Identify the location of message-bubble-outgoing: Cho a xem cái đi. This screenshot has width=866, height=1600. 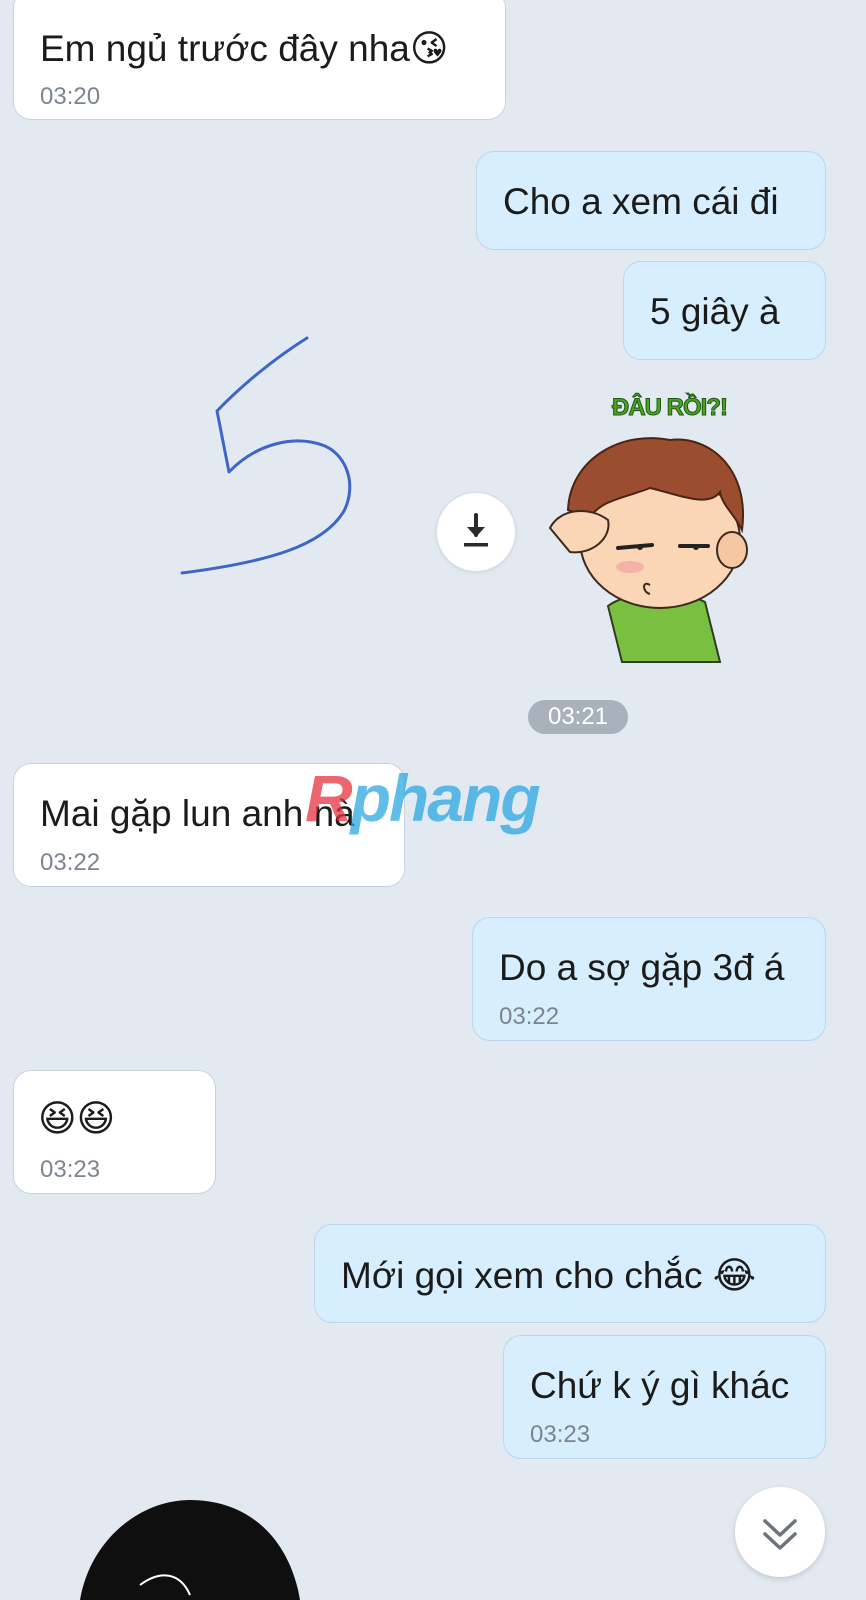
(651, 200).